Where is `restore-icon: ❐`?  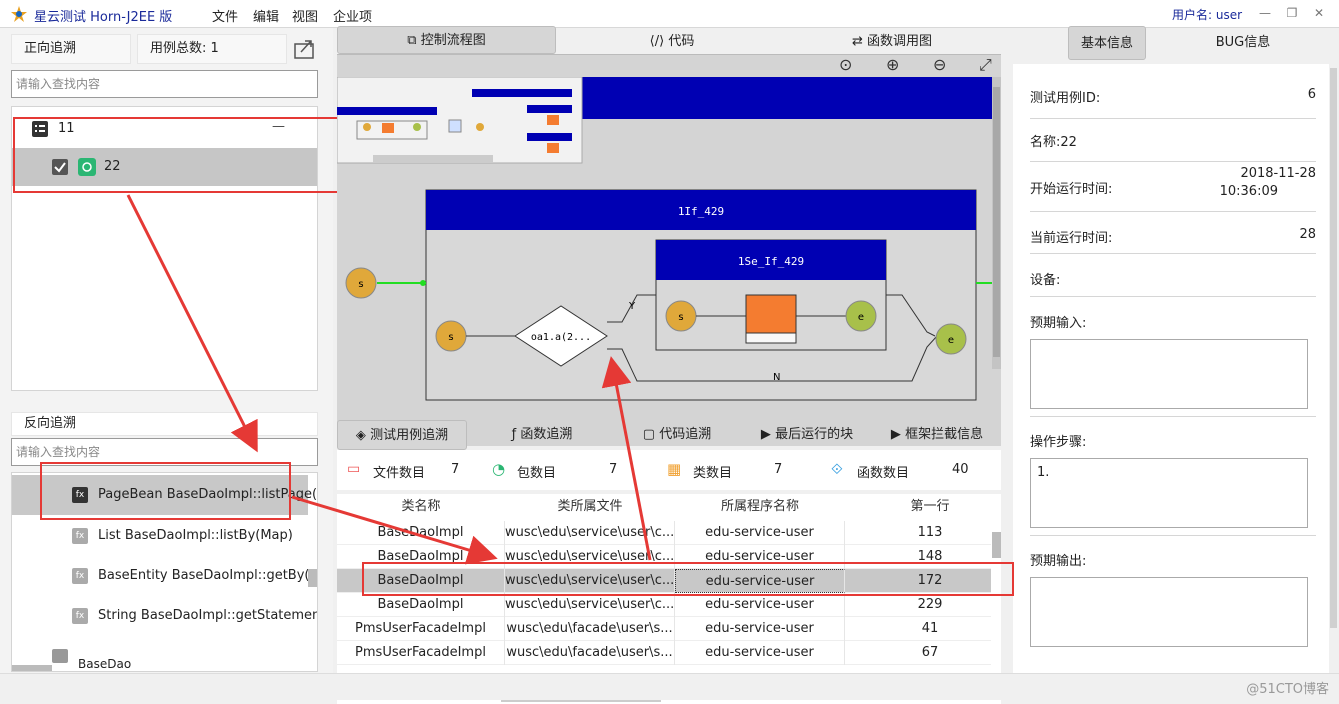 restore-icon: ❐ is located at coordinates (1292, 13).